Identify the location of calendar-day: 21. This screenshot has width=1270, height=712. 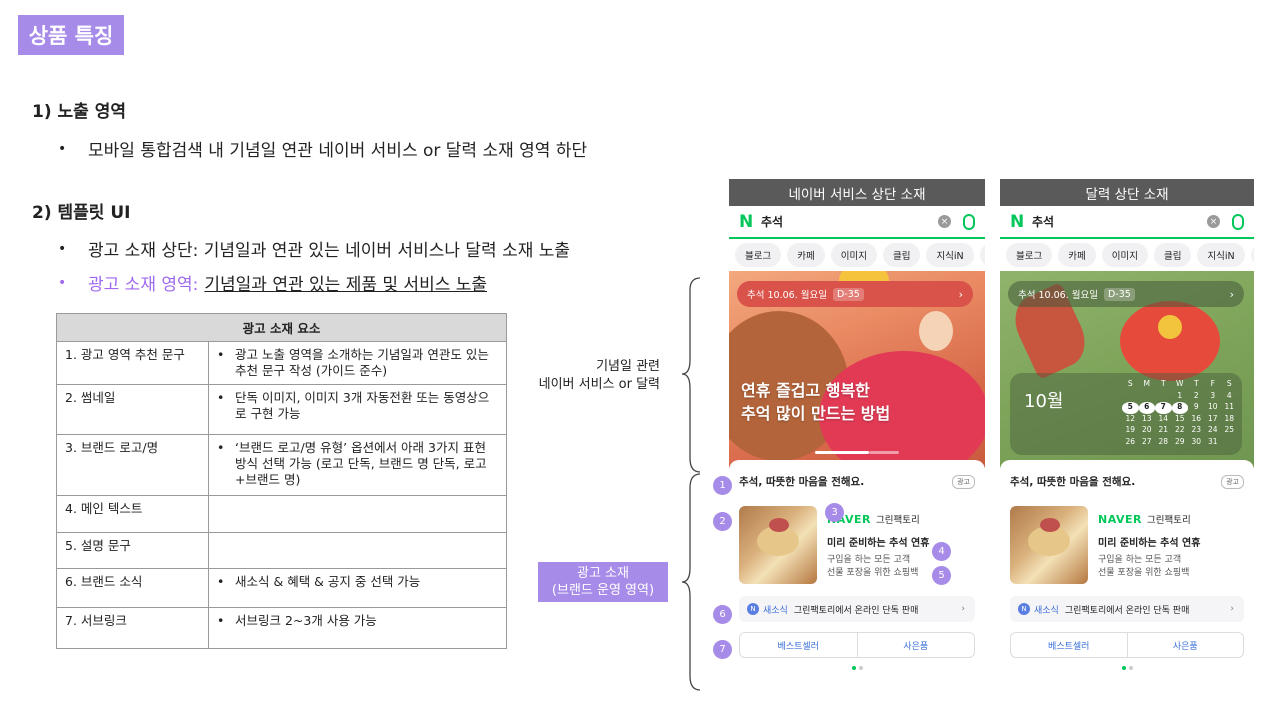
(1163, 431).